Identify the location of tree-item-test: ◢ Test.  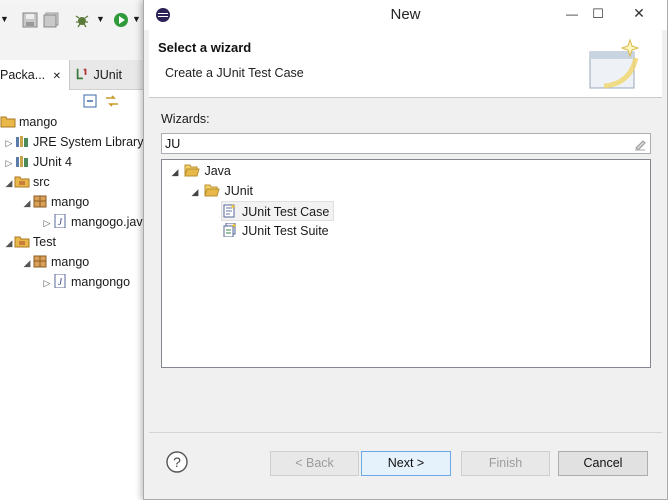
(30, 242).